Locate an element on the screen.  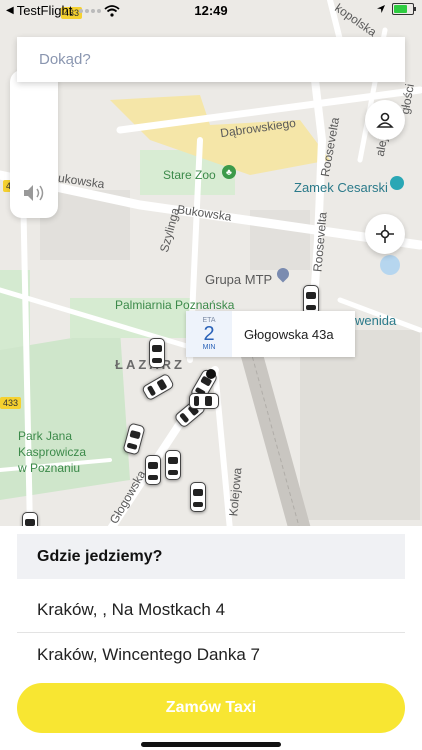
zoo-poi-icon: ♣ is located at coordinates (229, 172).